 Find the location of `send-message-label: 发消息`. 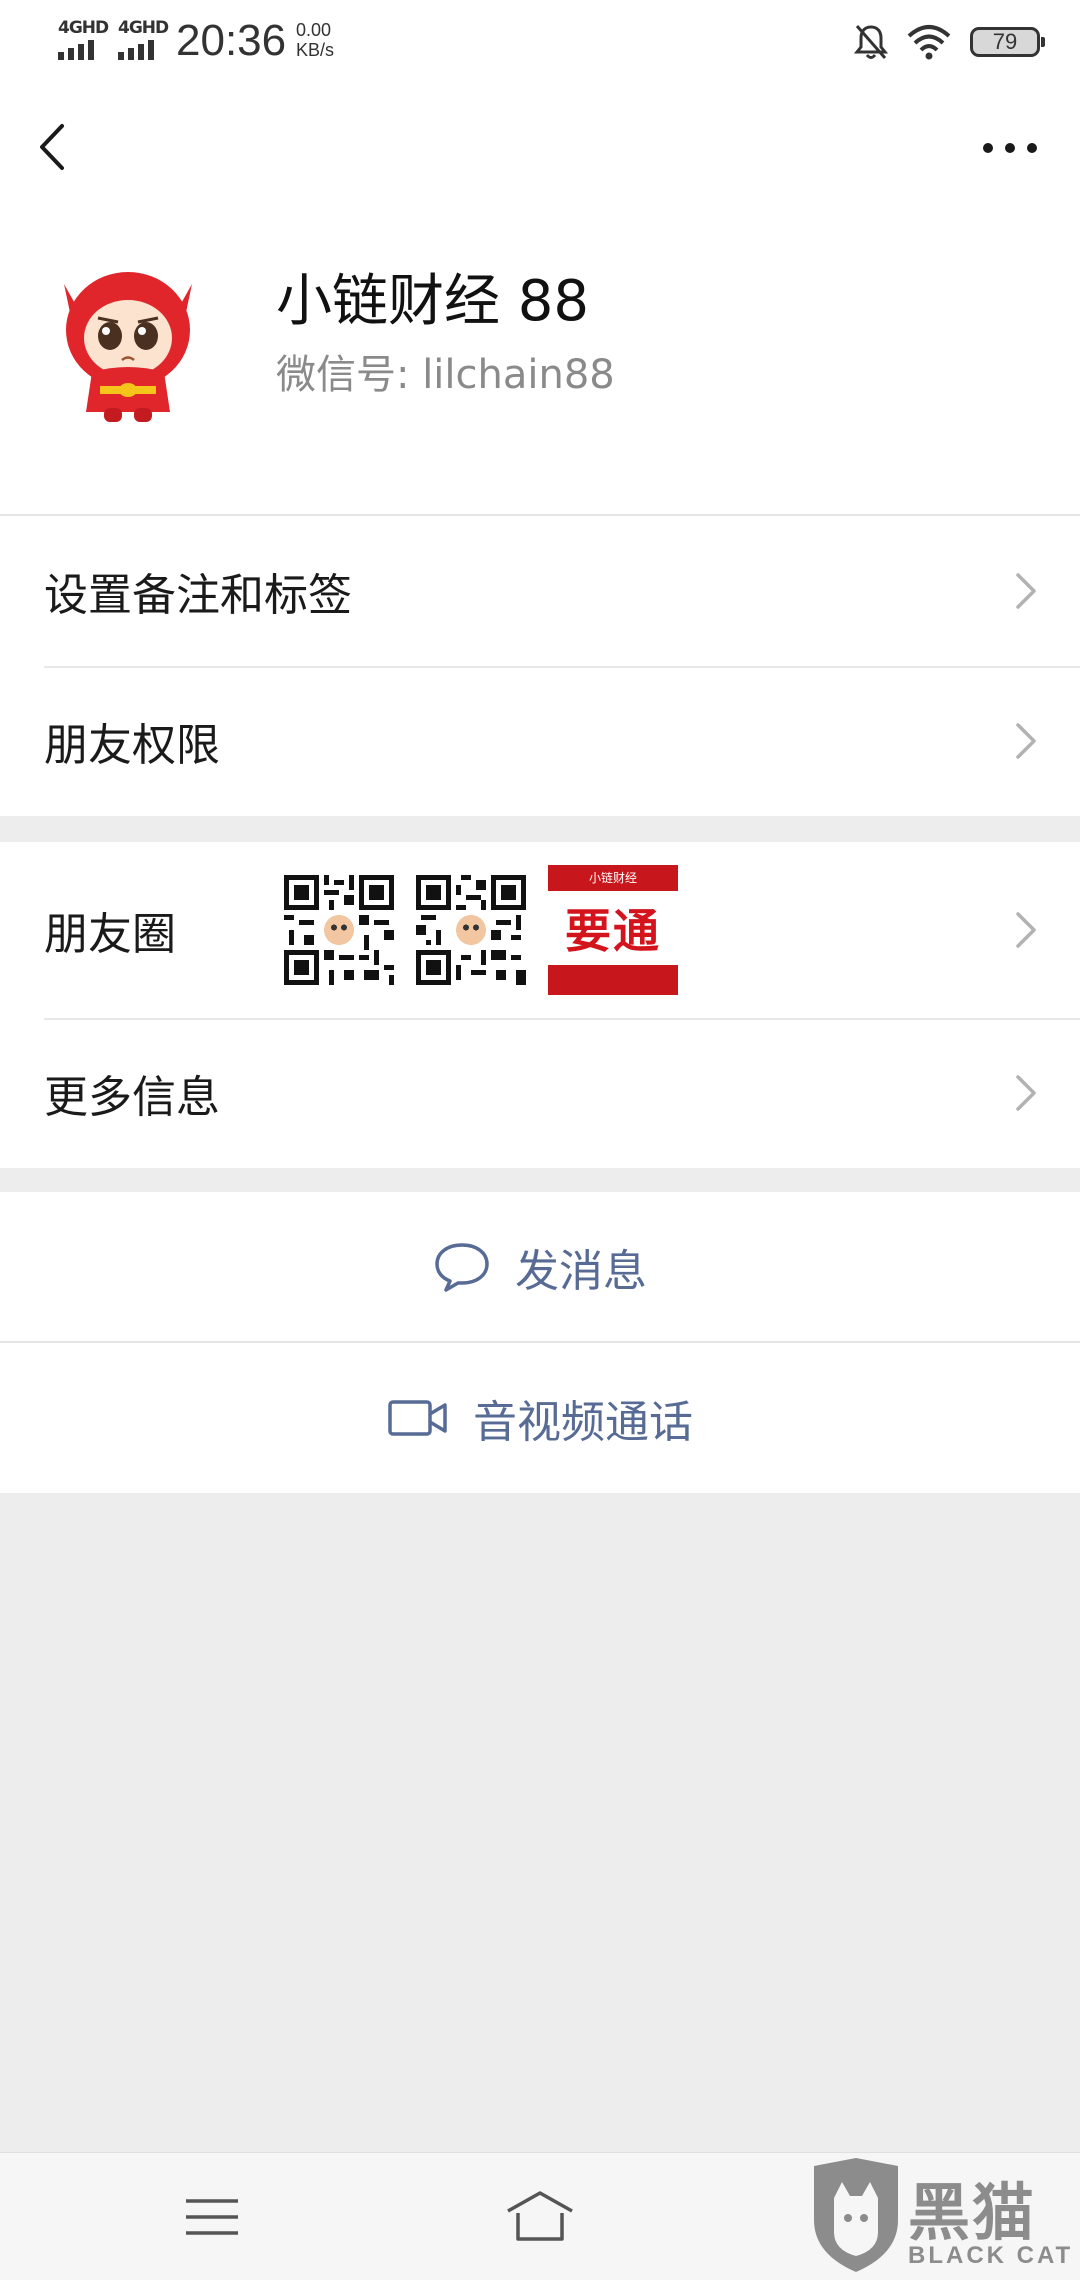

send-message-label: 发消息 is located at coordinates (581, 1271).